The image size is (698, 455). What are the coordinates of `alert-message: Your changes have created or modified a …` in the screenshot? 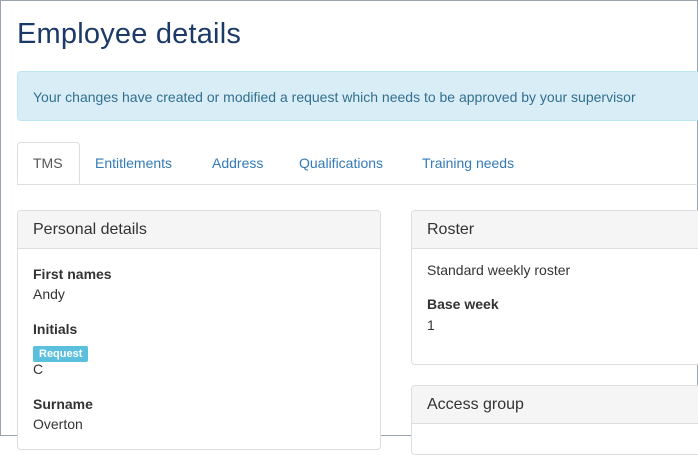 It's located at (334, 97).